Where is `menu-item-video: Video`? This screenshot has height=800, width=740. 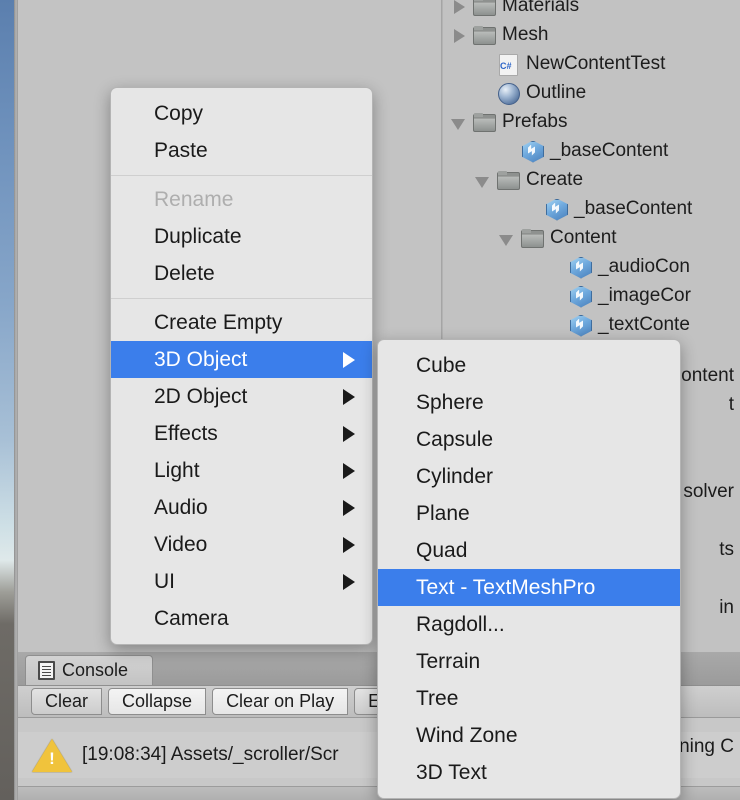 menu-item-video: Video is located at coordinates (241, 544).